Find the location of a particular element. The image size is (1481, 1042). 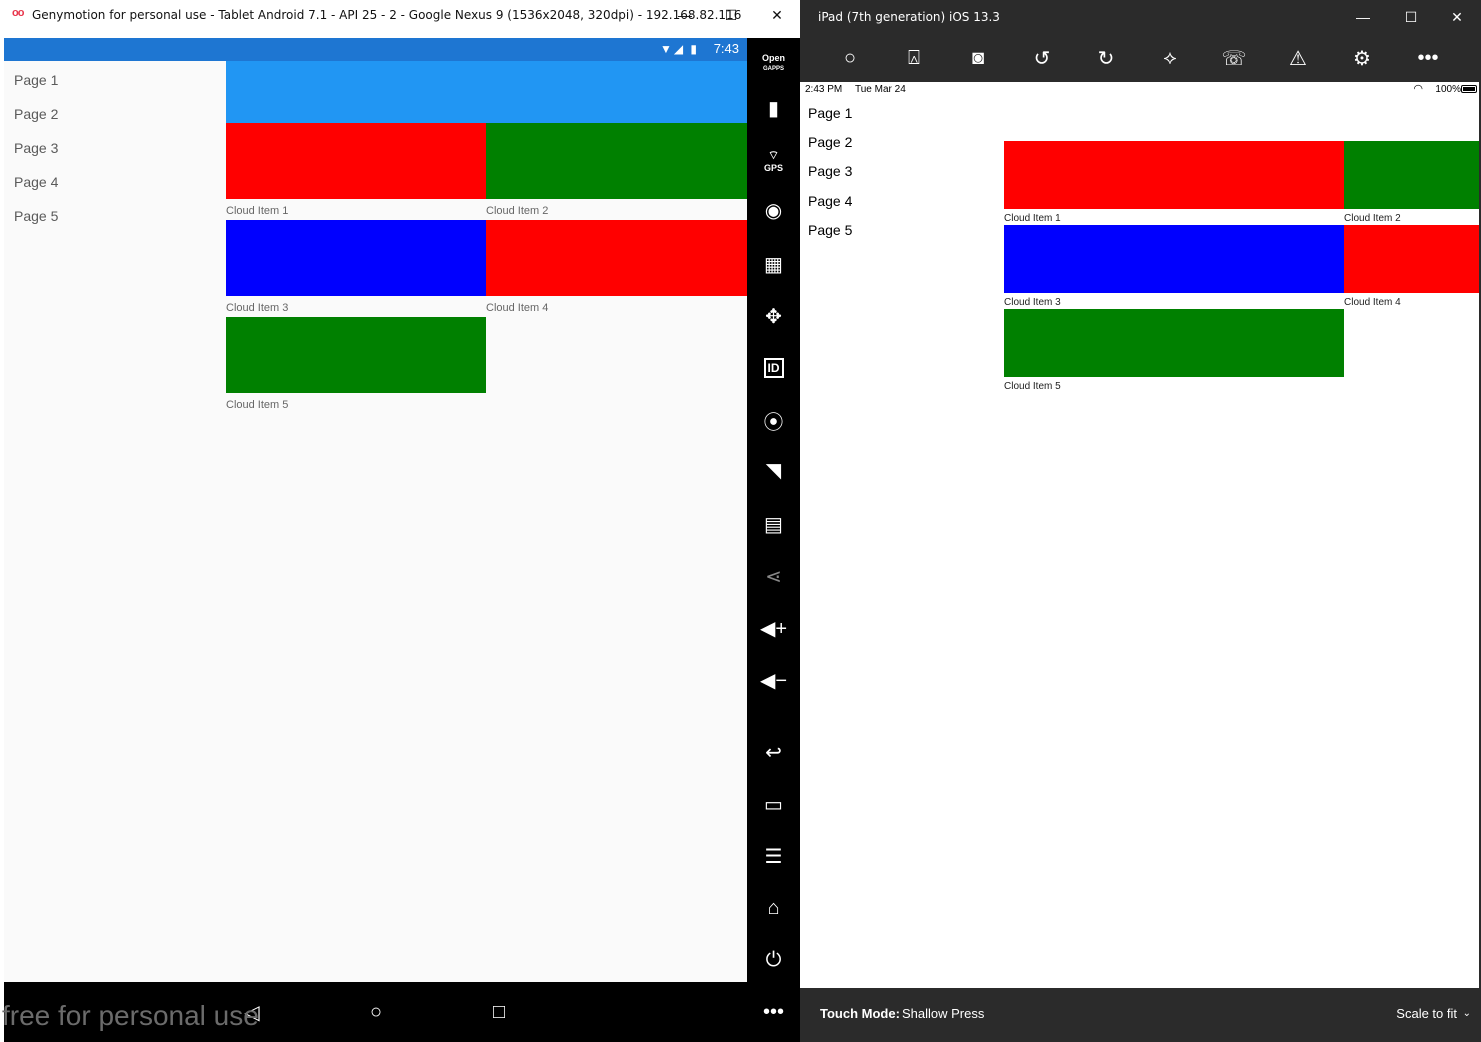

android-header-bar is located at coordinates (486, 92).